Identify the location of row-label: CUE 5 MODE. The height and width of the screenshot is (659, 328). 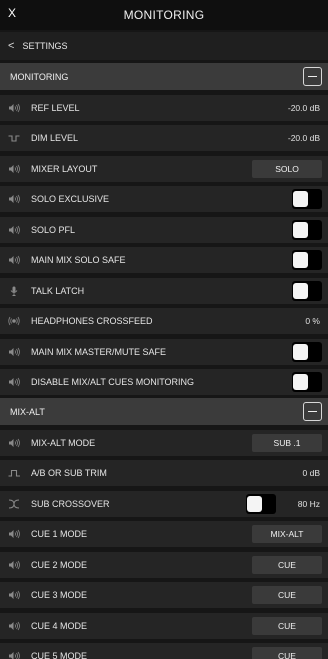
(59, 655).